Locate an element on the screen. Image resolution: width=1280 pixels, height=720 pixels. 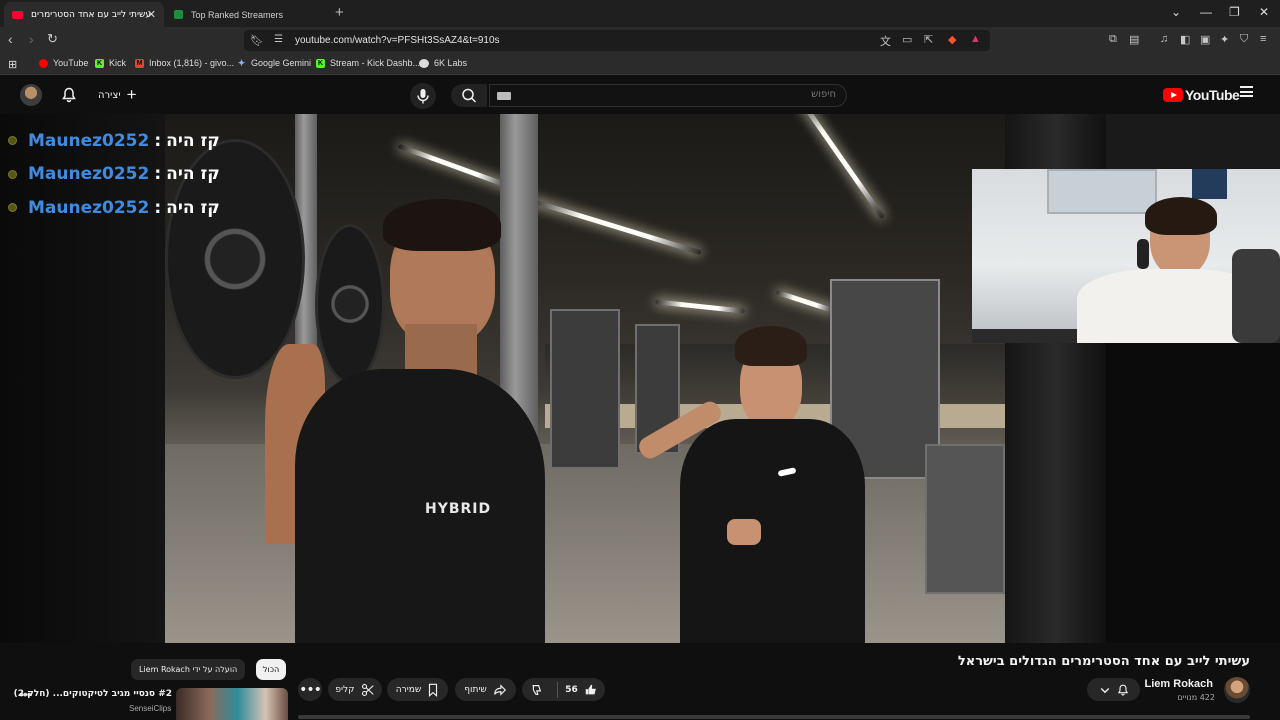
leo-ai-icon: ✦ is located at coordinates (1224, 39).